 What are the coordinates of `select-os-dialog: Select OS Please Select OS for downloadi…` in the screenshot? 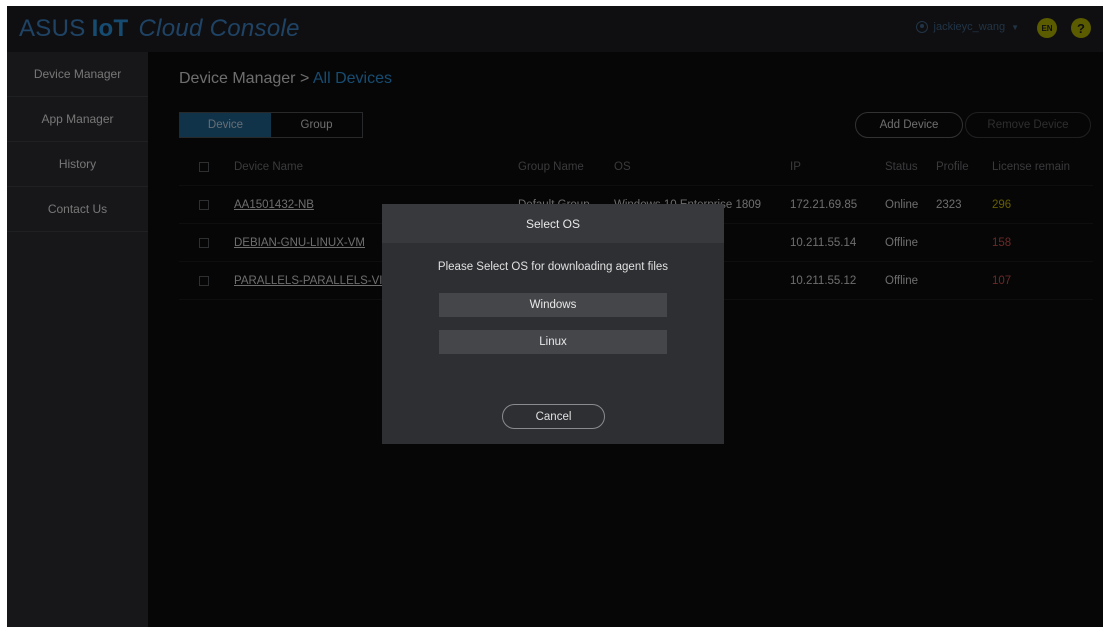 It's located at (553, 324).